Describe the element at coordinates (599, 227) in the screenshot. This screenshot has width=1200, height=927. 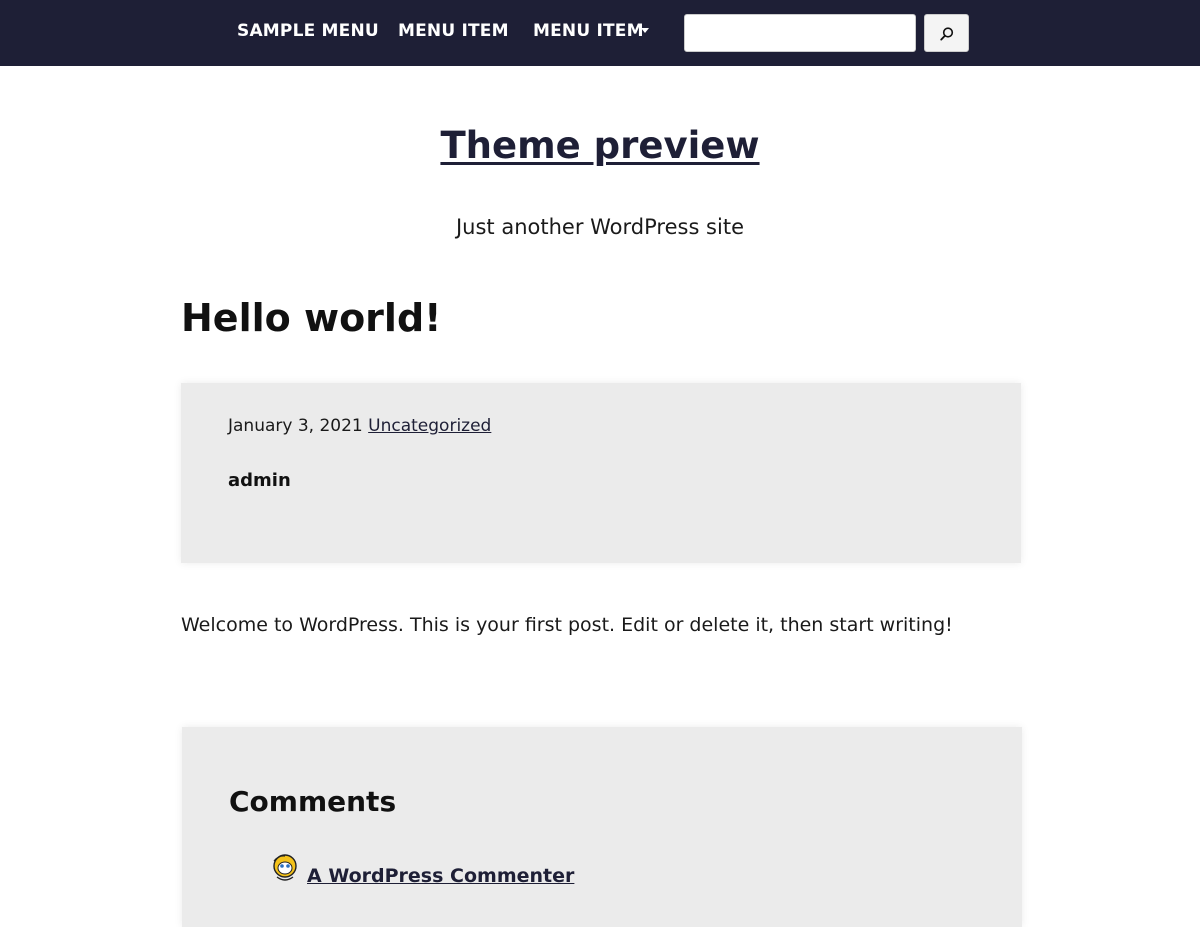
I see `site-tagline: Just another WordPress site` at that location.